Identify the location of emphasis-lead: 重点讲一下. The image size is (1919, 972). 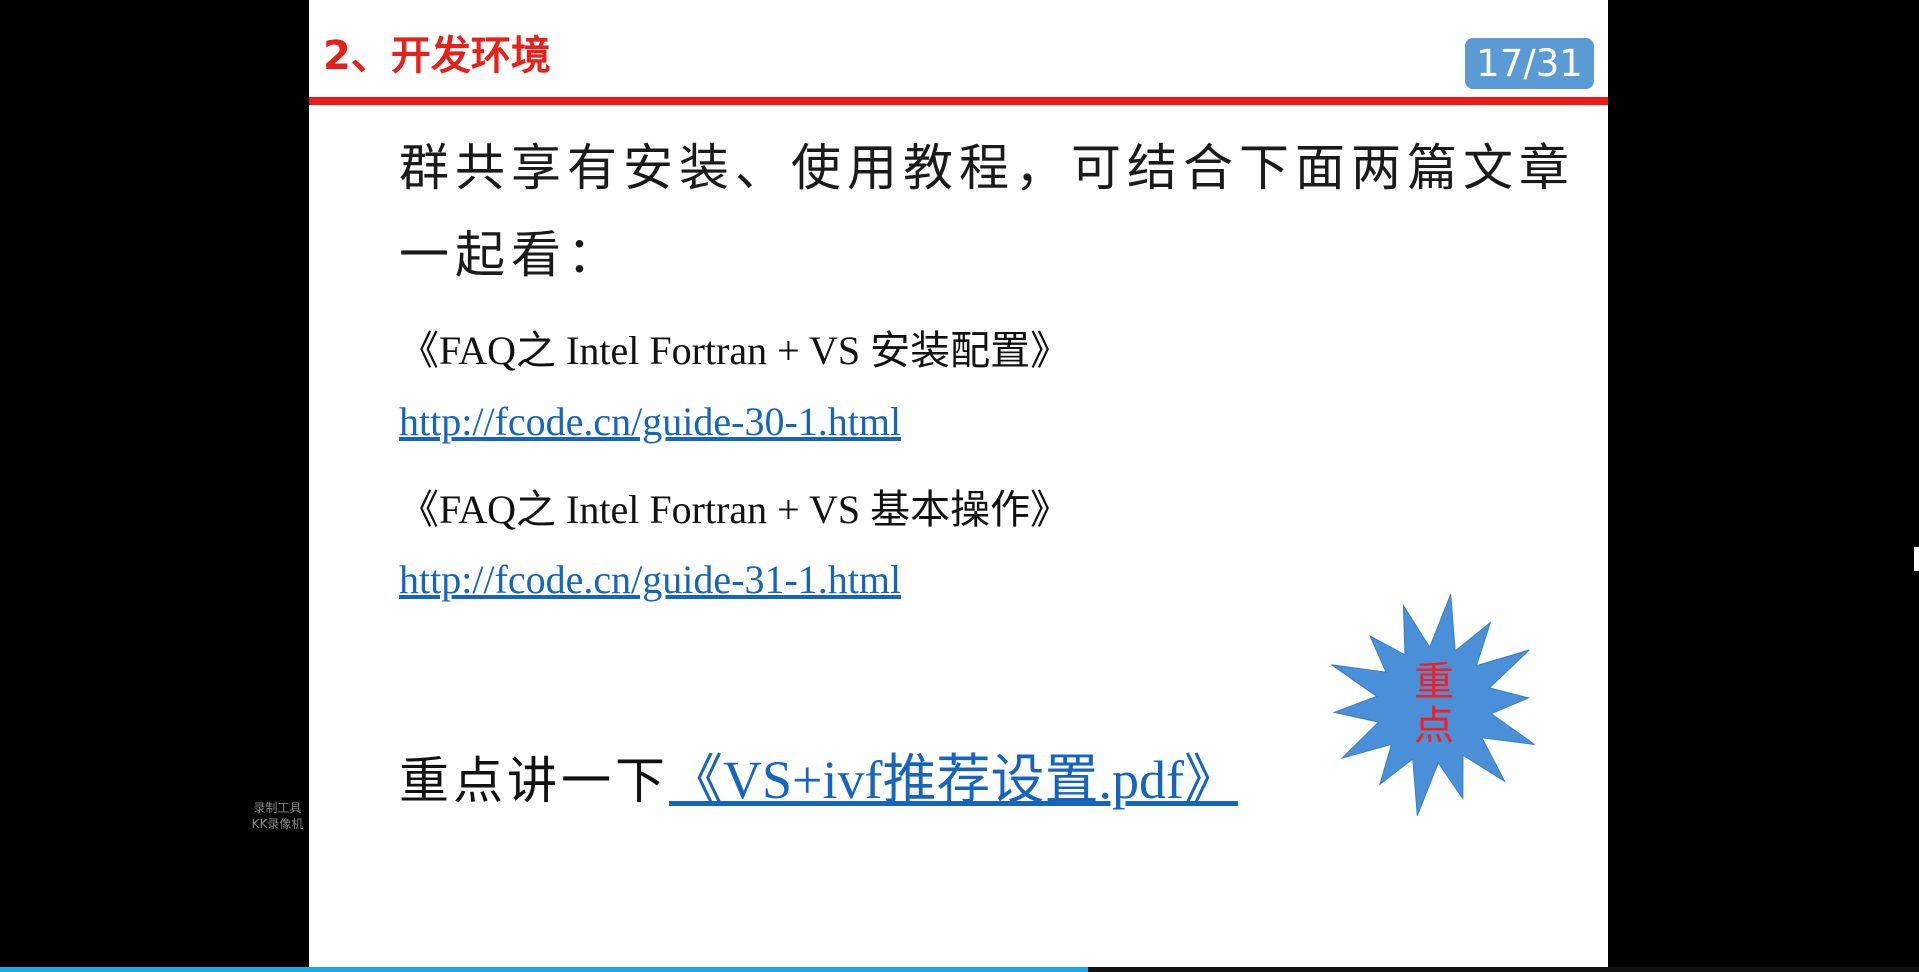
(534, 781).